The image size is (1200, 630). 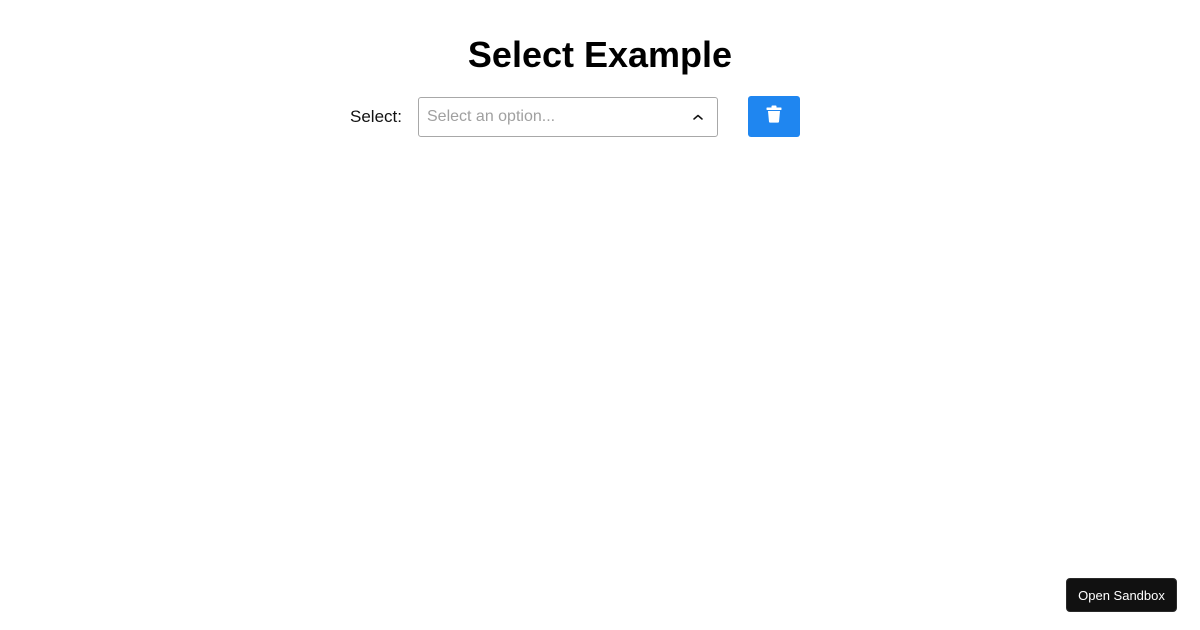 What do you see at coordinates (376, 116) in the screenshot?
I see `select-label: Select:` at bounding box center [376, 116].